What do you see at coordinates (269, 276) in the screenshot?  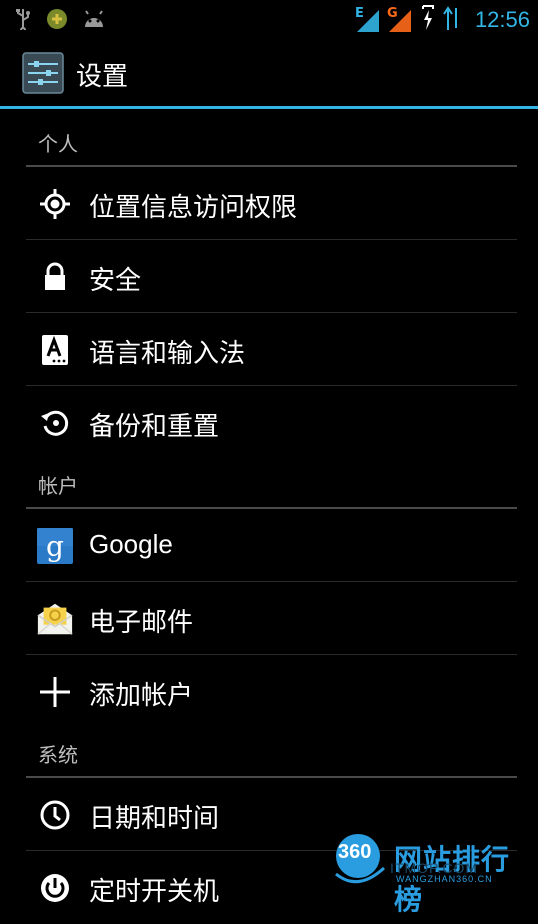 I see `settings-item-security: 安全` at bounding box center [269, 276].